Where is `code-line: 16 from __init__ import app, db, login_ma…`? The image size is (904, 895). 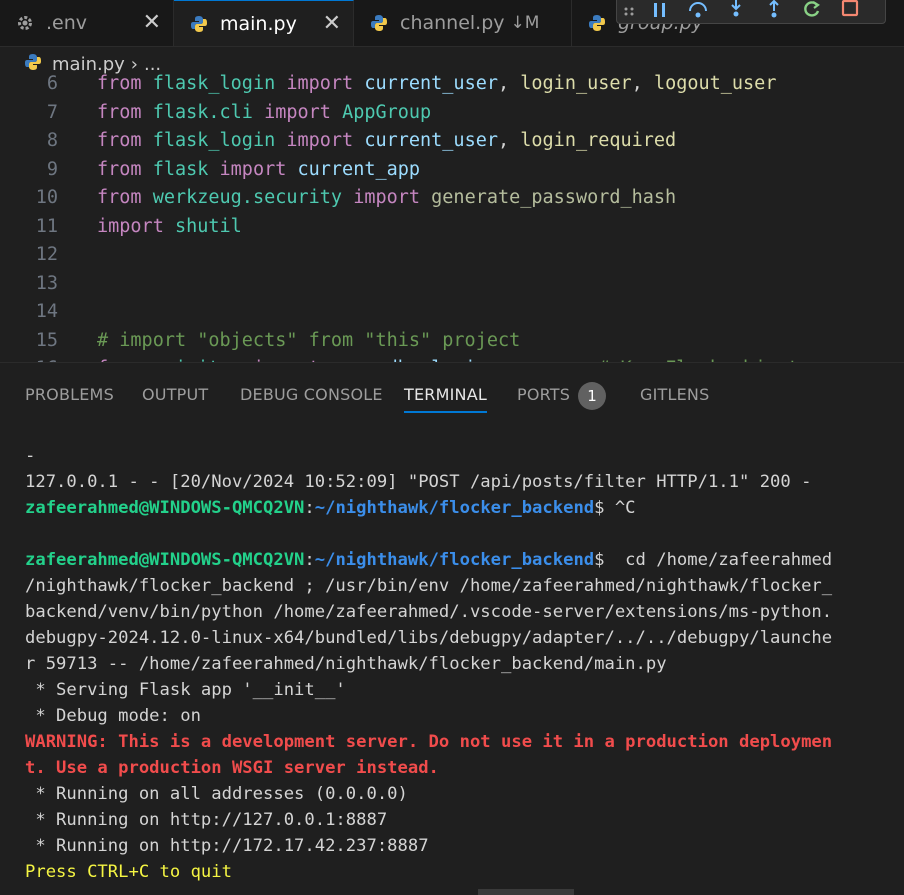 code-line: 16 from __init__ import app, db, login_ma… is located at coordinates (452, 358).